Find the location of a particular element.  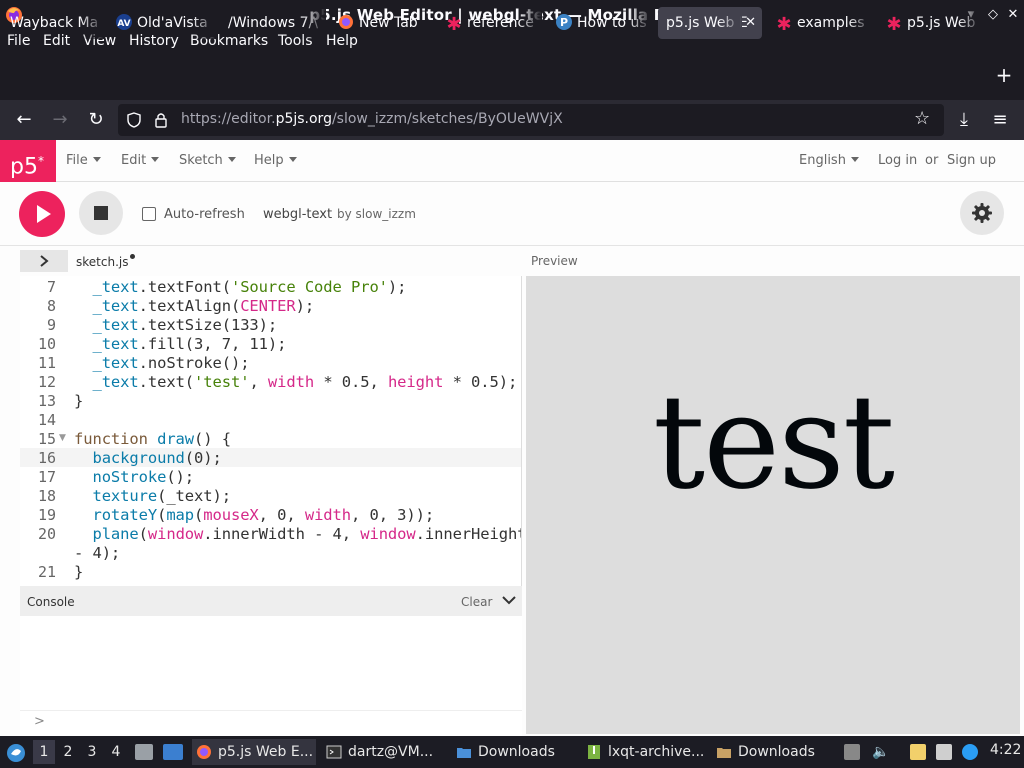

line-number: 16 is located at coordinates (46, 458).